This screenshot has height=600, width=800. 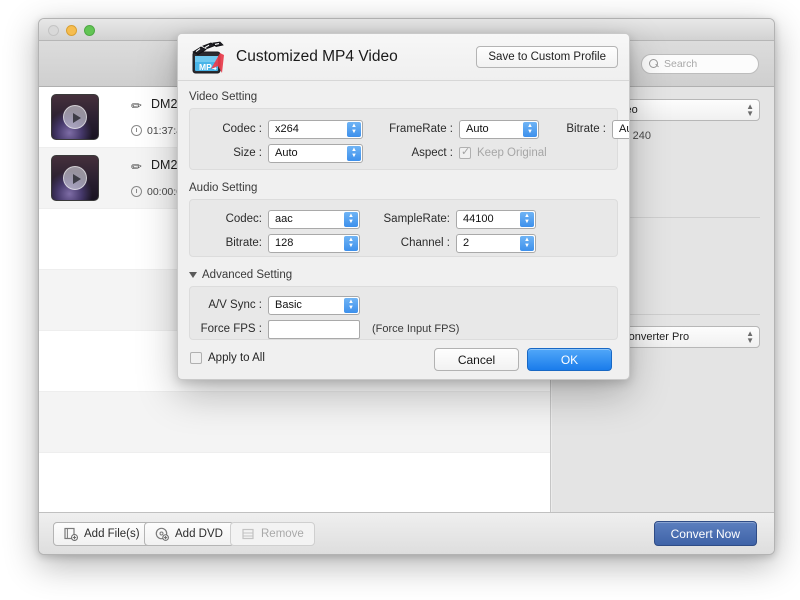 I want to click on add-dvd-button: Add DVD, so click(x=189, y=534).